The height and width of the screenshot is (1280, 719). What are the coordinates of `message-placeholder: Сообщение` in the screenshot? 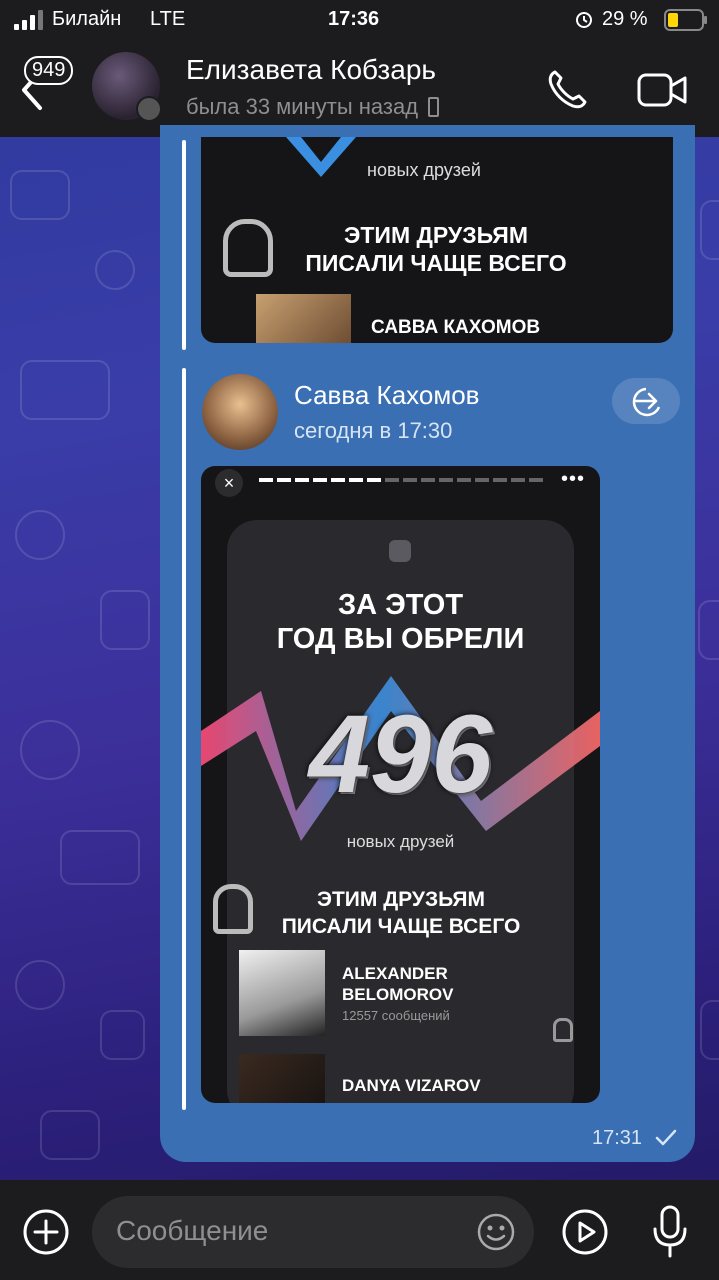 It's located at (192, 1230).